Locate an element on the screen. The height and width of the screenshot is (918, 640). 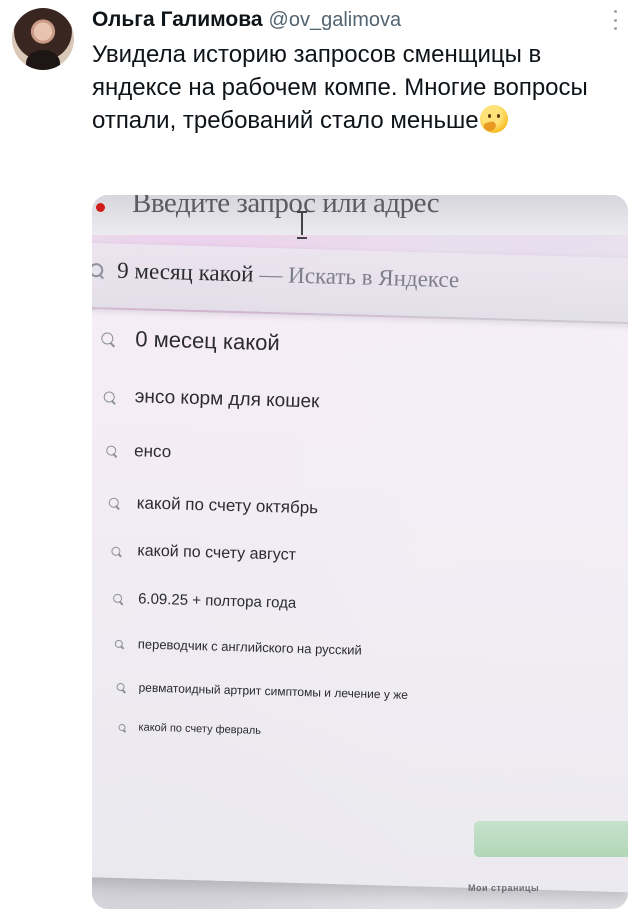
tweet-header: Ольга Галимова @ov_galimova is located at coordinates (246, 21).